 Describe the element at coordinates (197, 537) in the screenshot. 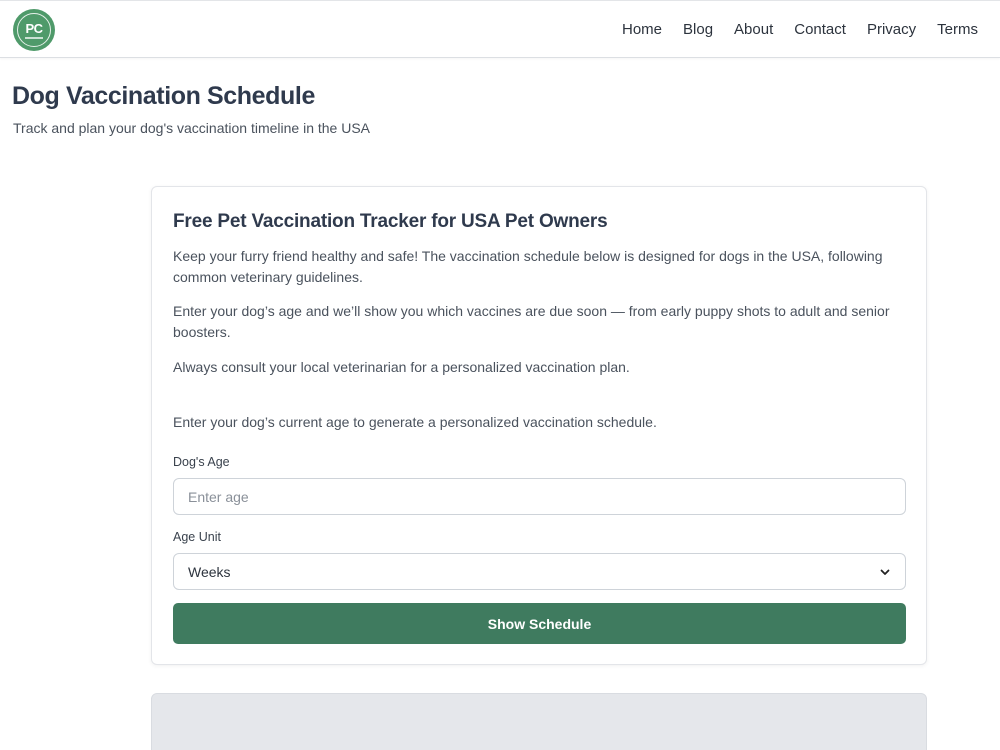

I see `age-unit-label: Age Unit` at that location.